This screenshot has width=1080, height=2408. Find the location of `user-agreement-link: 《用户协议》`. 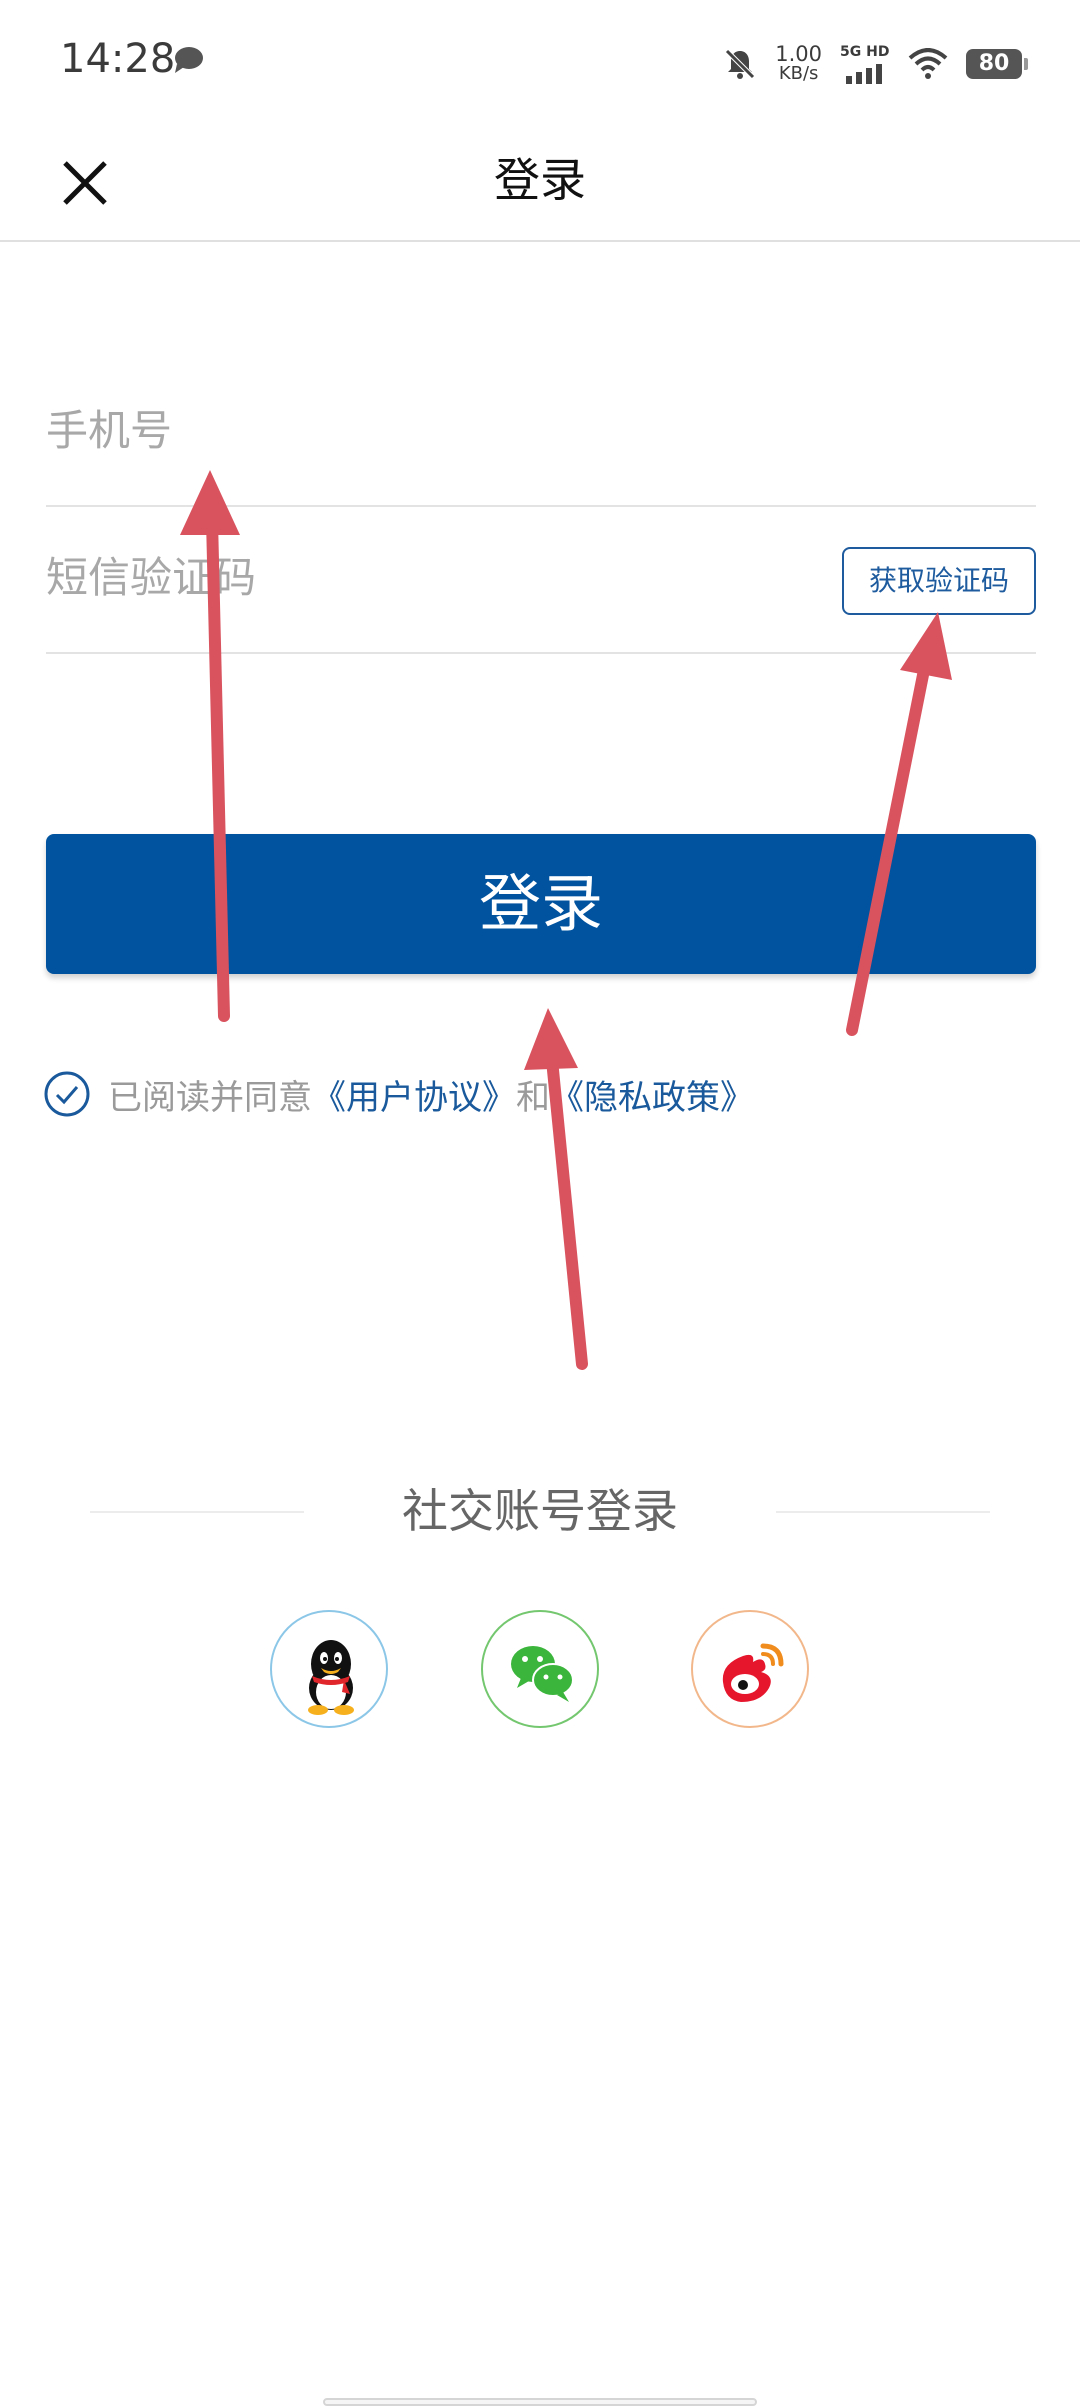

user-agreement-link: 《用户协议》 is located at coordinates (414, 1094).